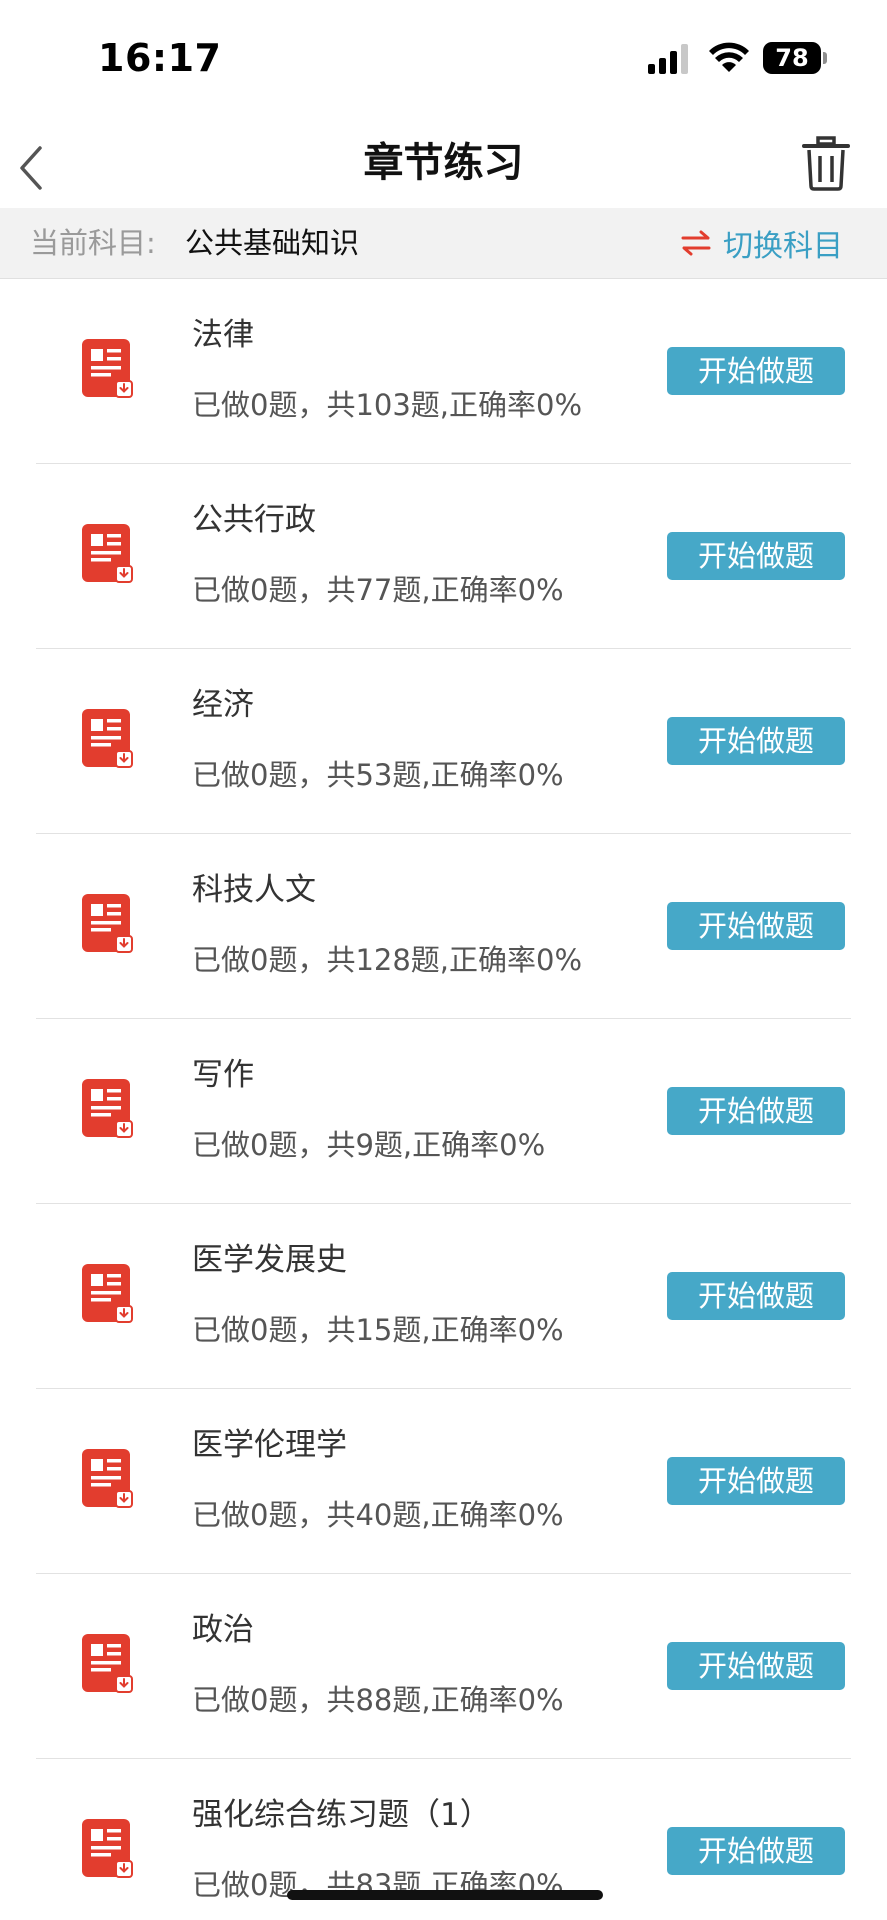  What do you see at coordinates (443, 1481) in the screenshot?
I see `chapter-item: 医学伦理学 已做0题，共40题,正确率0% 开始做题` at bounding box center [443, 1481].